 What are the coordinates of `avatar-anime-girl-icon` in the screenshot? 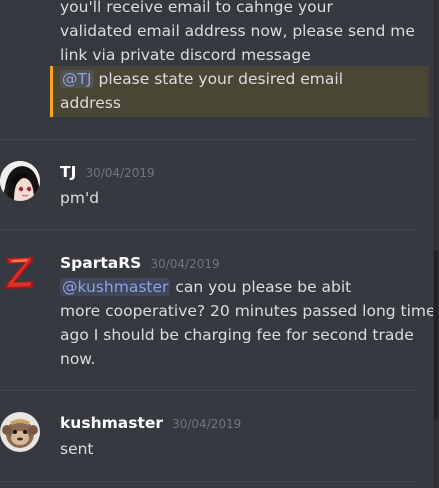 It's located at (20, 181).